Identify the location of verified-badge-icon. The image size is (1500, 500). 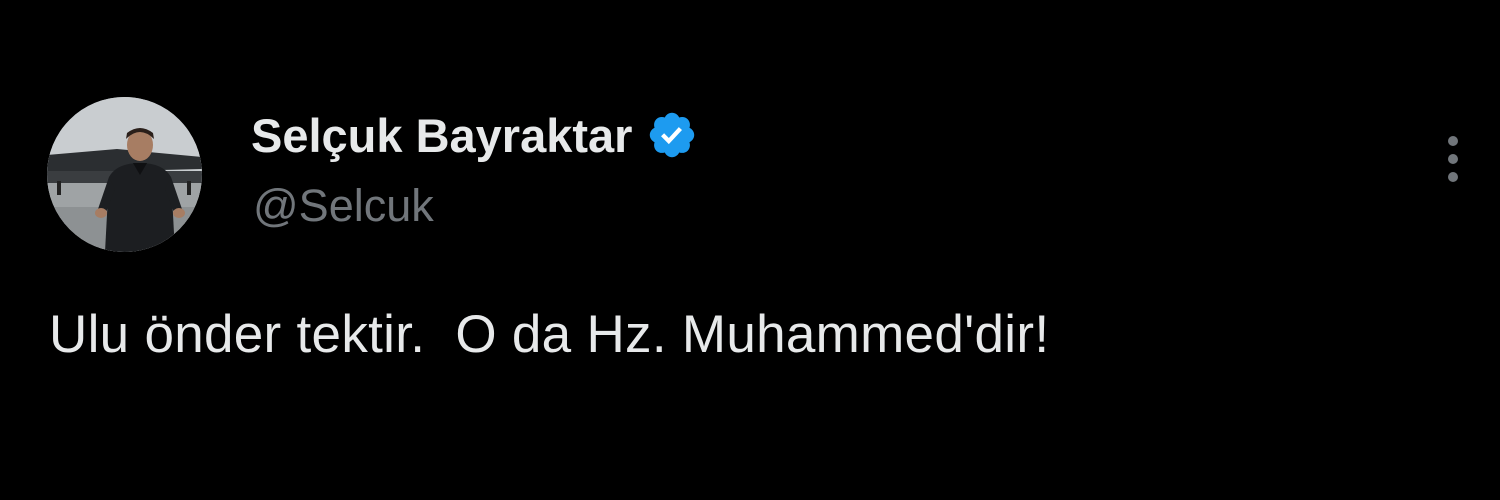
(672, 135).